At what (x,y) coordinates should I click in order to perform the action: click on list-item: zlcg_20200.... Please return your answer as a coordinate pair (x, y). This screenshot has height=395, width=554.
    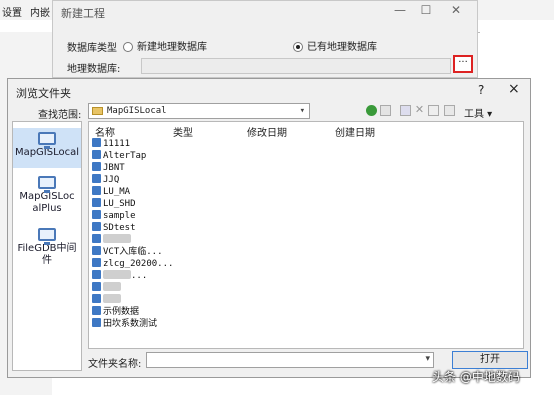
    Looking at the image, I should click on (132, 263).